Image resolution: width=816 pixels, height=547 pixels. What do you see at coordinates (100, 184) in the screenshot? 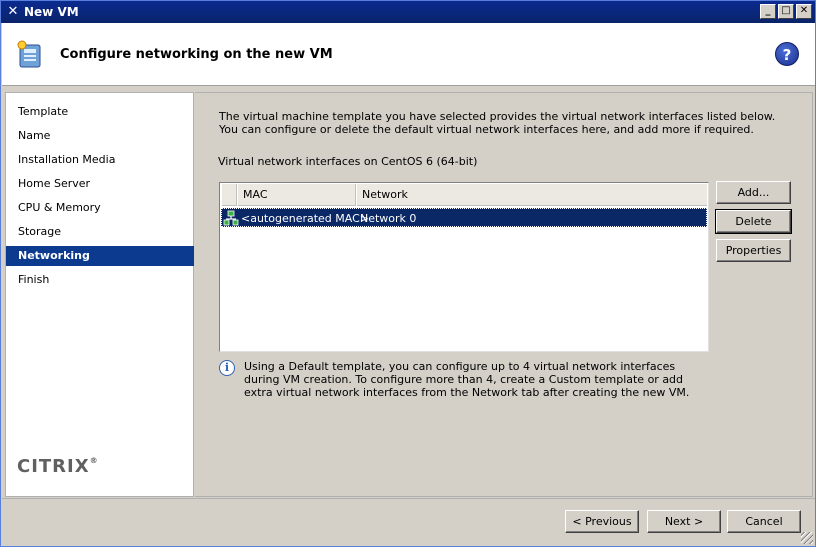
I see `sidebar-item-home-server: Home Server` at bounding box center [100, 184].